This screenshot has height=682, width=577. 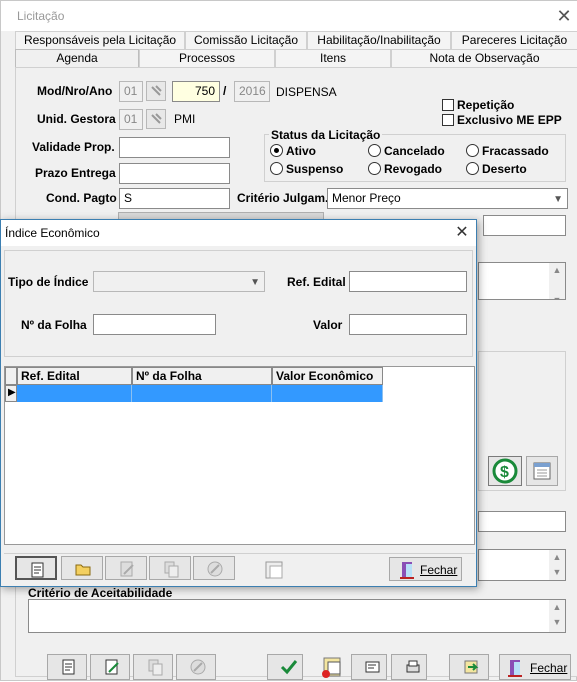 I want to click on calendar-icon, so click(x=542, y=471).